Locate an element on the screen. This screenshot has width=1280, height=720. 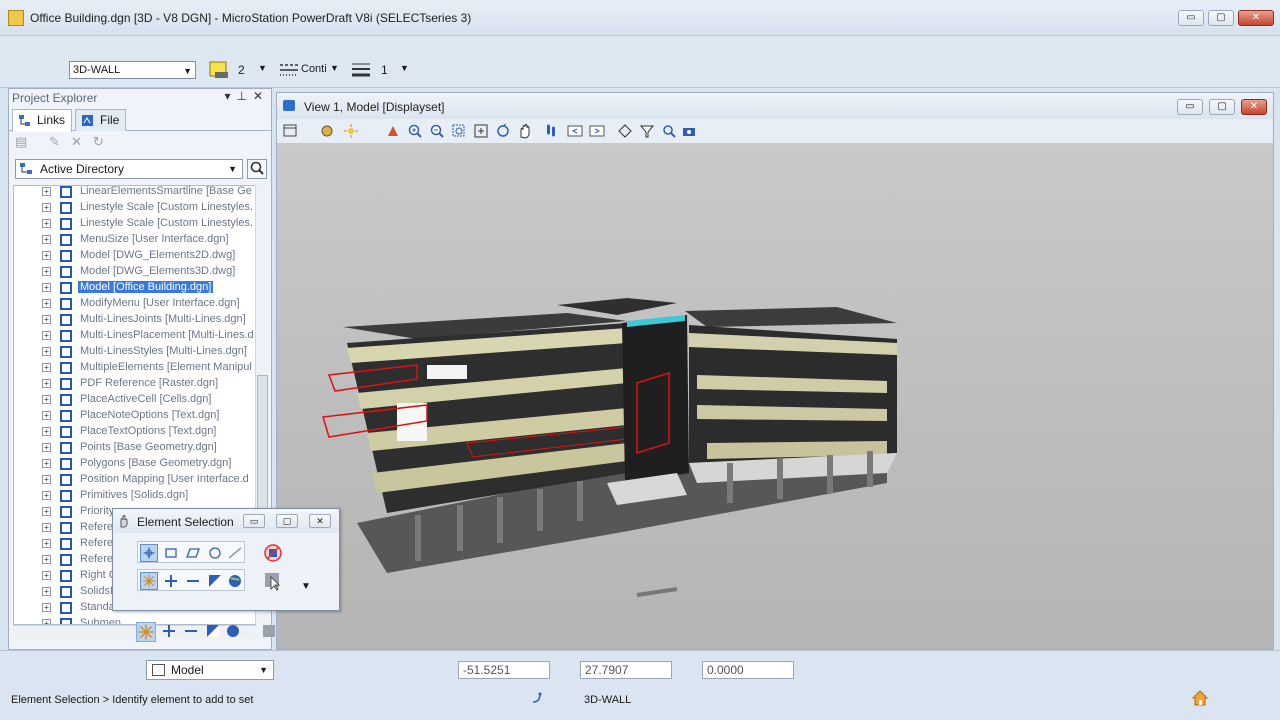
close-button: ✕ is located at coordinates (1256, 18).